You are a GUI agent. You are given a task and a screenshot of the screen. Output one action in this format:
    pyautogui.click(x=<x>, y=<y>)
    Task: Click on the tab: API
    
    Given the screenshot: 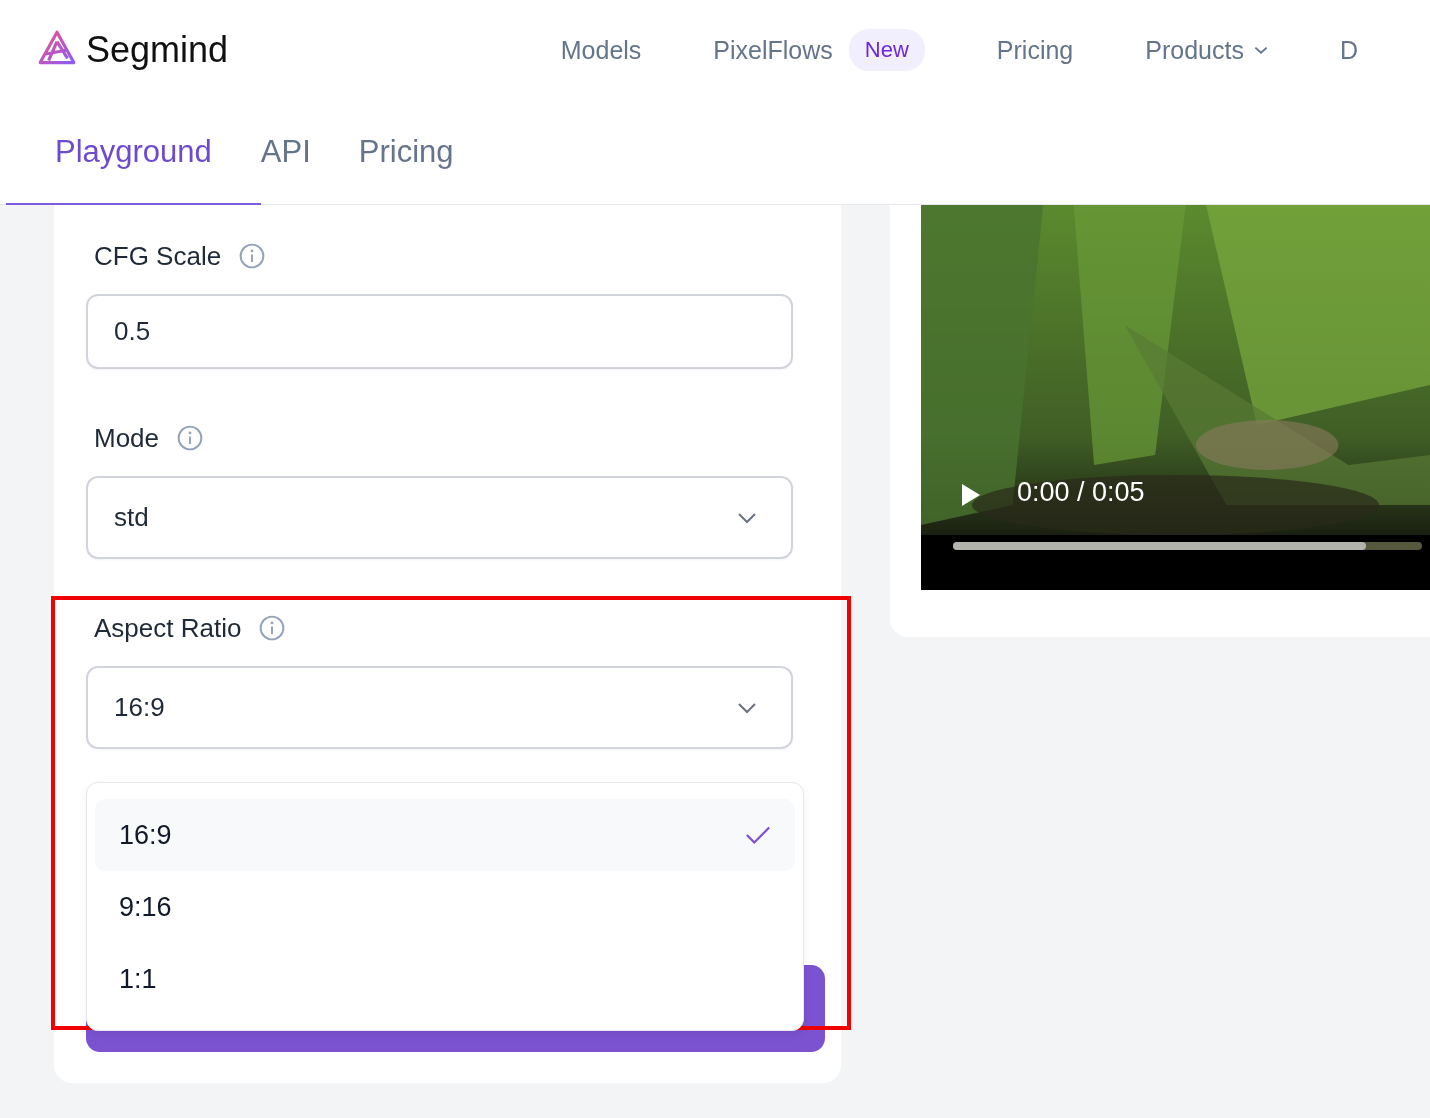 What is the action you would take?
    pyautogui.click(x=309, y=152)
    